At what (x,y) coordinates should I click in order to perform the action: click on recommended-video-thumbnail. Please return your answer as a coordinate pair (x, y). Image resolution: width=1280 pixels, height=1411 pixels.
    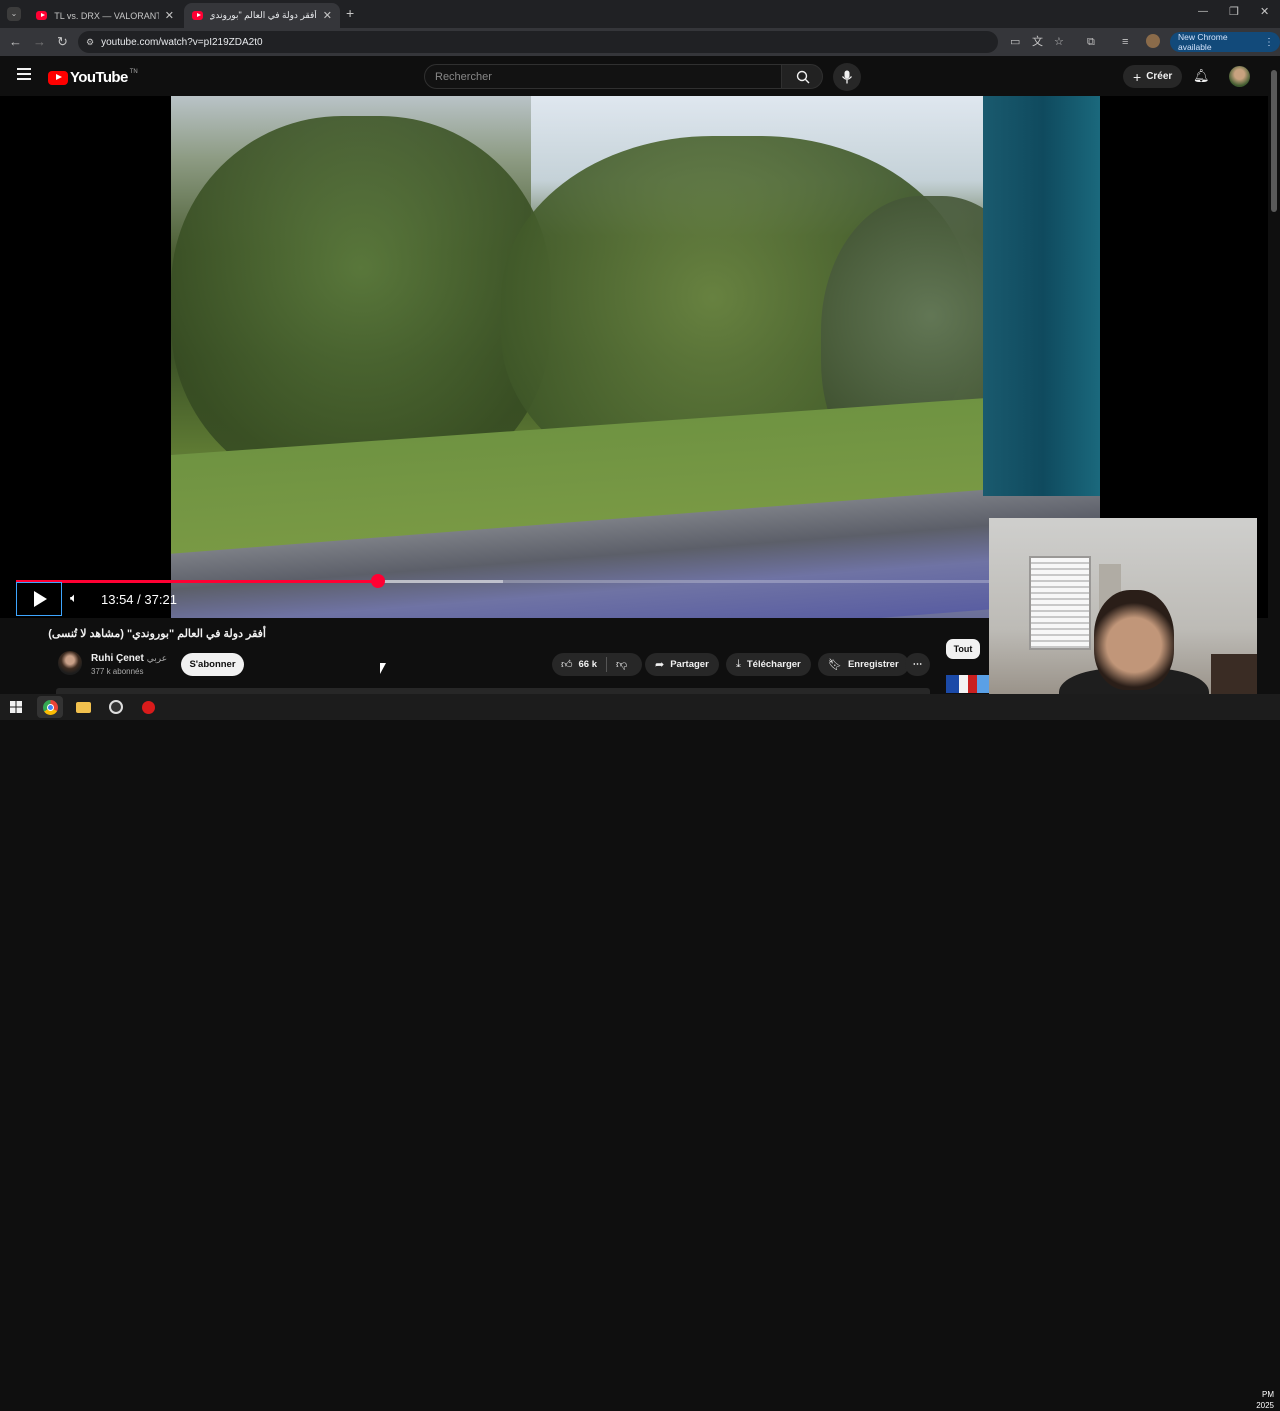
    Looking at the image, I should click on (968, 684).